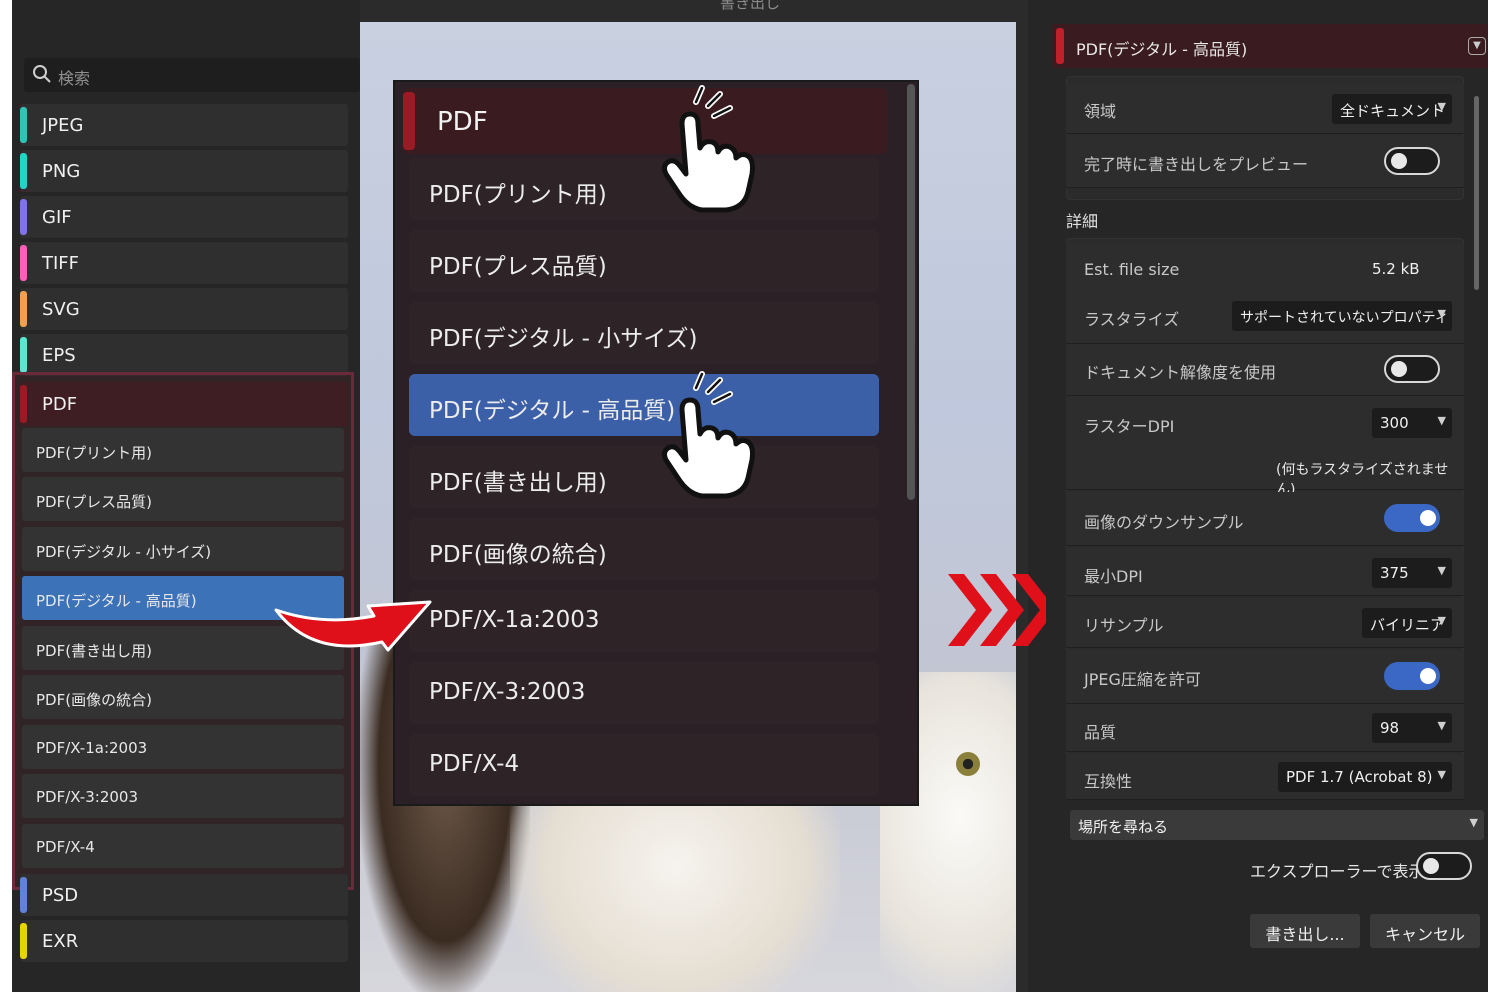 This screenshot has height=1000, width=1500. Describe the element at coordinates (42, 74) in the screenshot. I see `search-icon` at that location.